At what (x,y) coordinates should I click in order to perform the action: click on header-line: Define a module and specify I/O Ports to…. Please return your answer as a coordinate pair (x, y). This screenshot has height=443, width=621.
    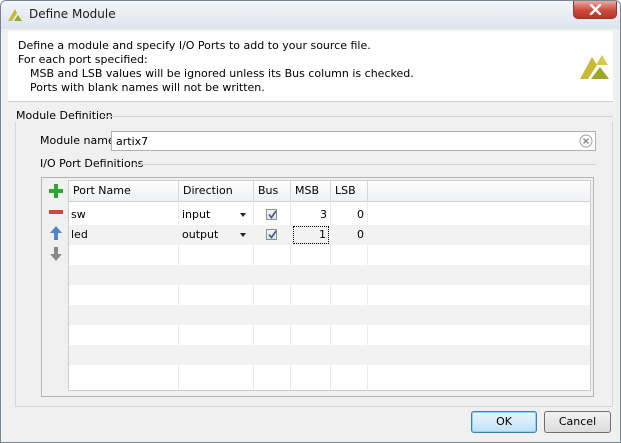
    Looking at the image, I should click on (194, 45).